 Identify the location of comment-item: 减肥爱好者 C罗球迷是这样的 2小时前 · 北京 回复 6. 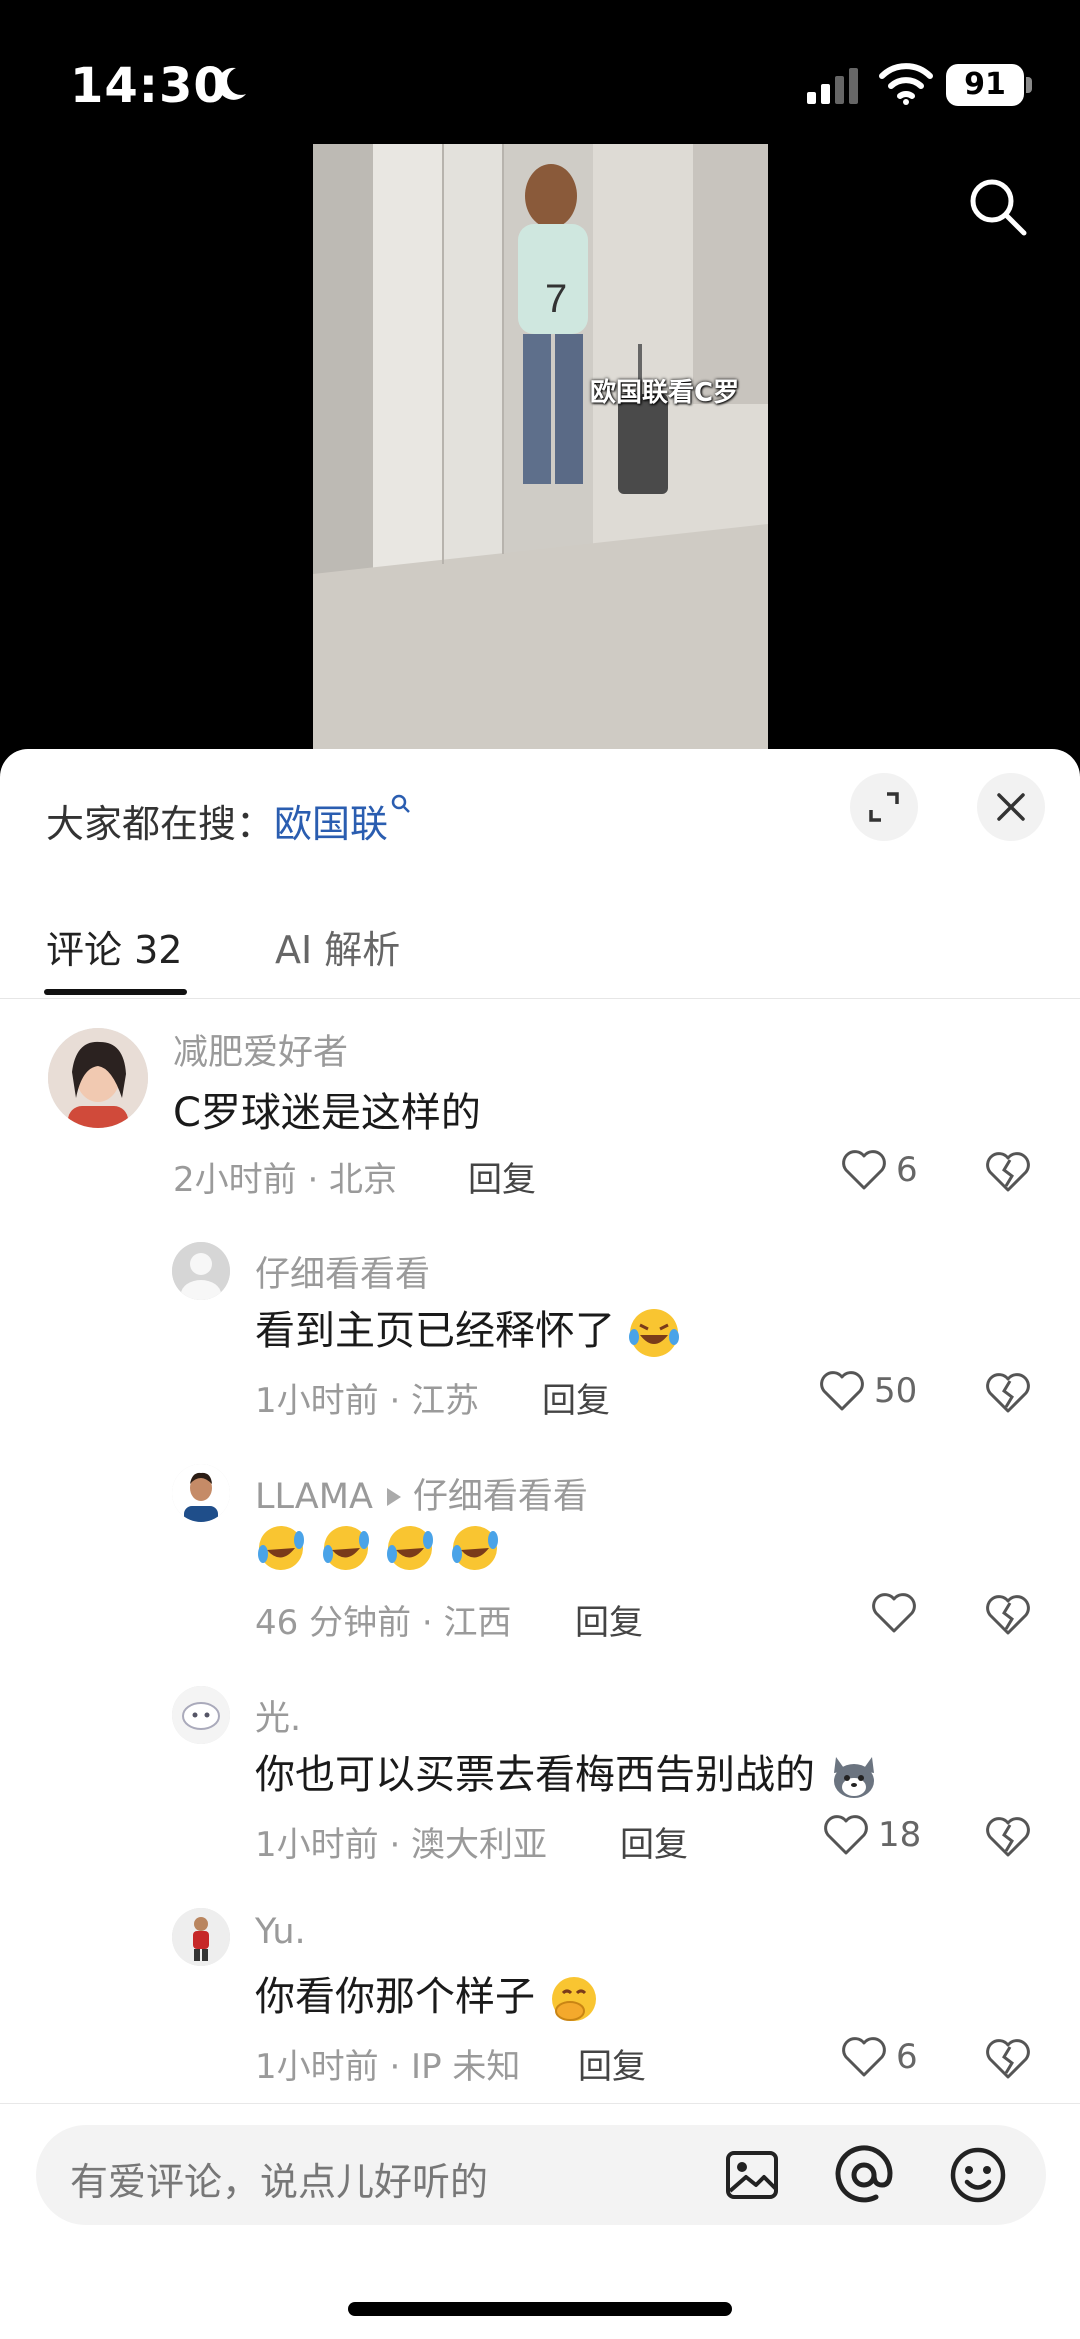
(540, 1107).